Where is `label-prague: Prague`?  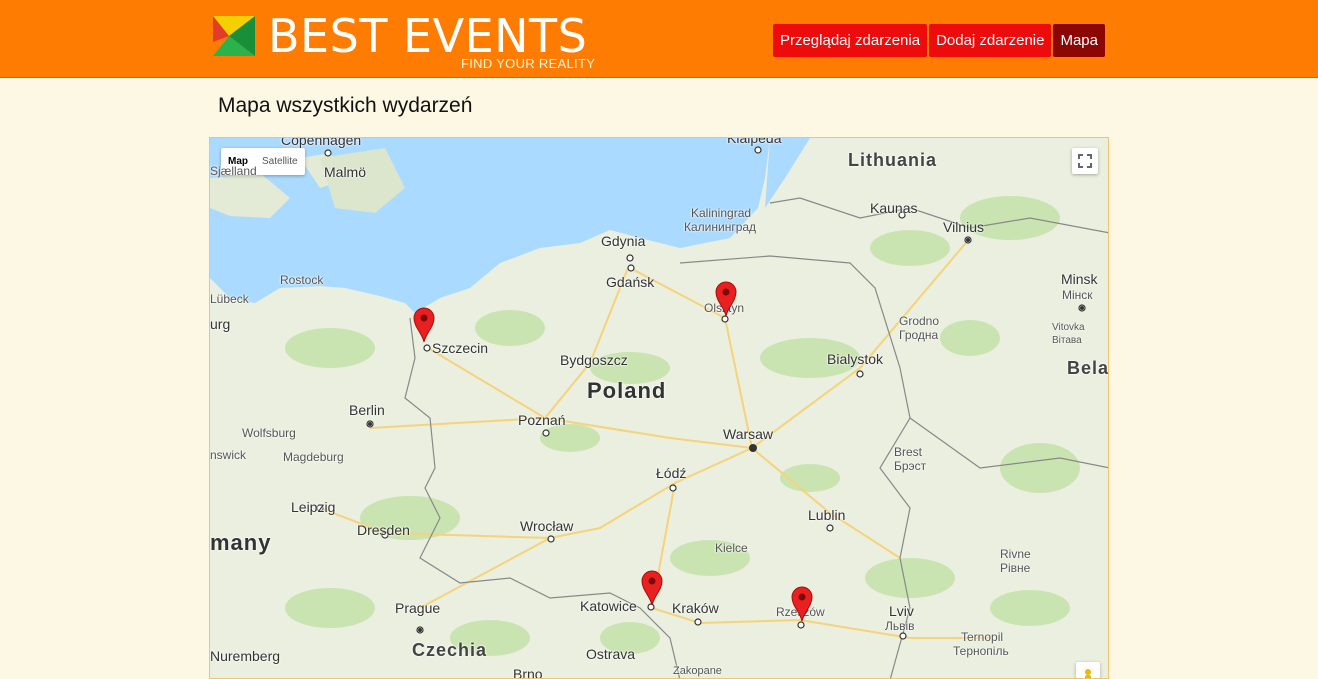
label-prague: Prague is located at coordinates (418, 608).